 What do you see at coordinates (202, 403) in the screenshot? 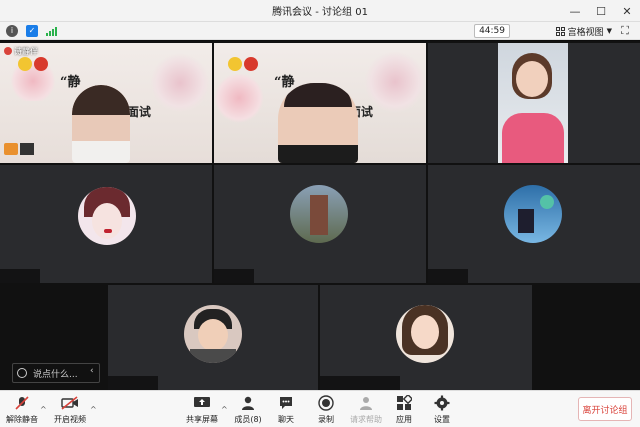
I see `share-screen-icon` at bounding box center [202, 403].